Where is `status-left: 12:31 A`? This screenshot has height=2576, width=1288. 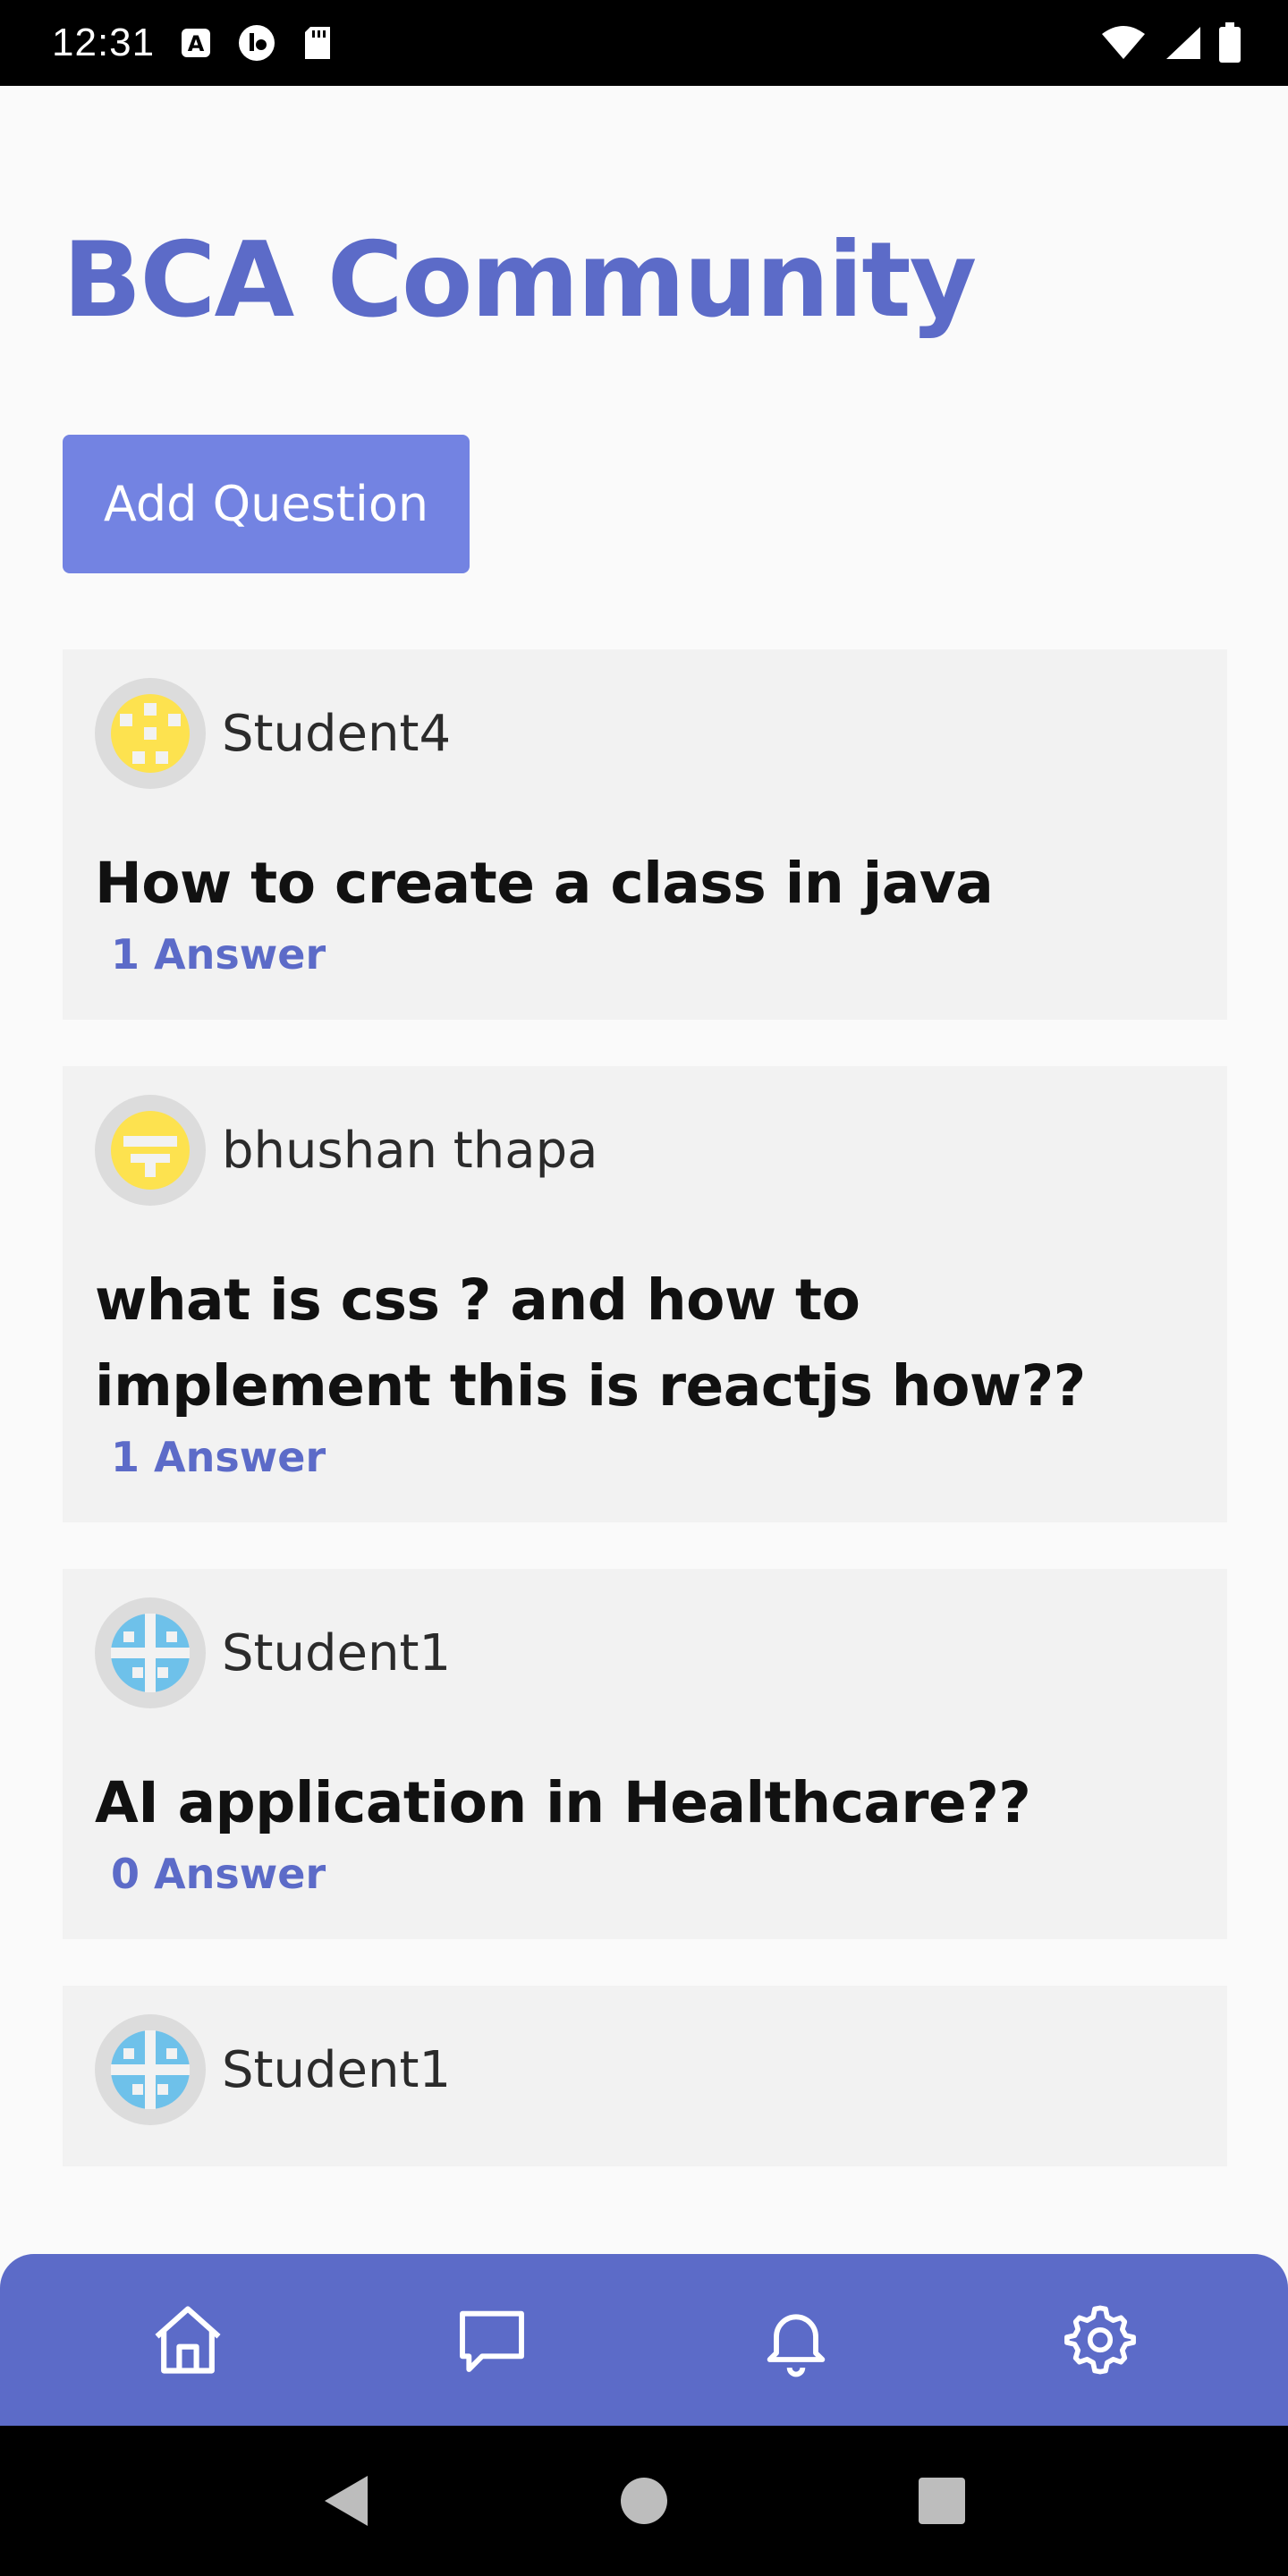 status-left: 12:31 A is located at coordinates (193, 43).